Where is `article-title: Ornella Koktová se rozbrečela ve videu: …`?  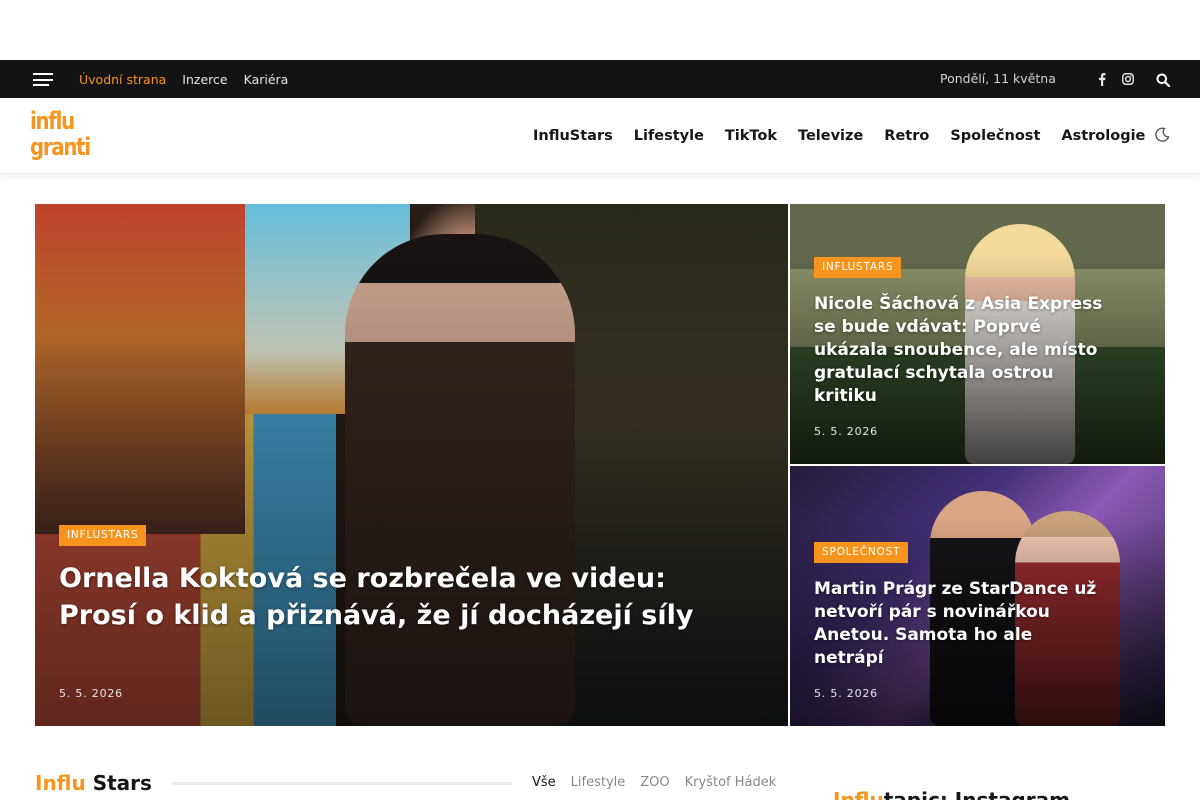 article-title: Ornella Koktová se rozbrečela ve videu: … is located at coordinates (399, 597).